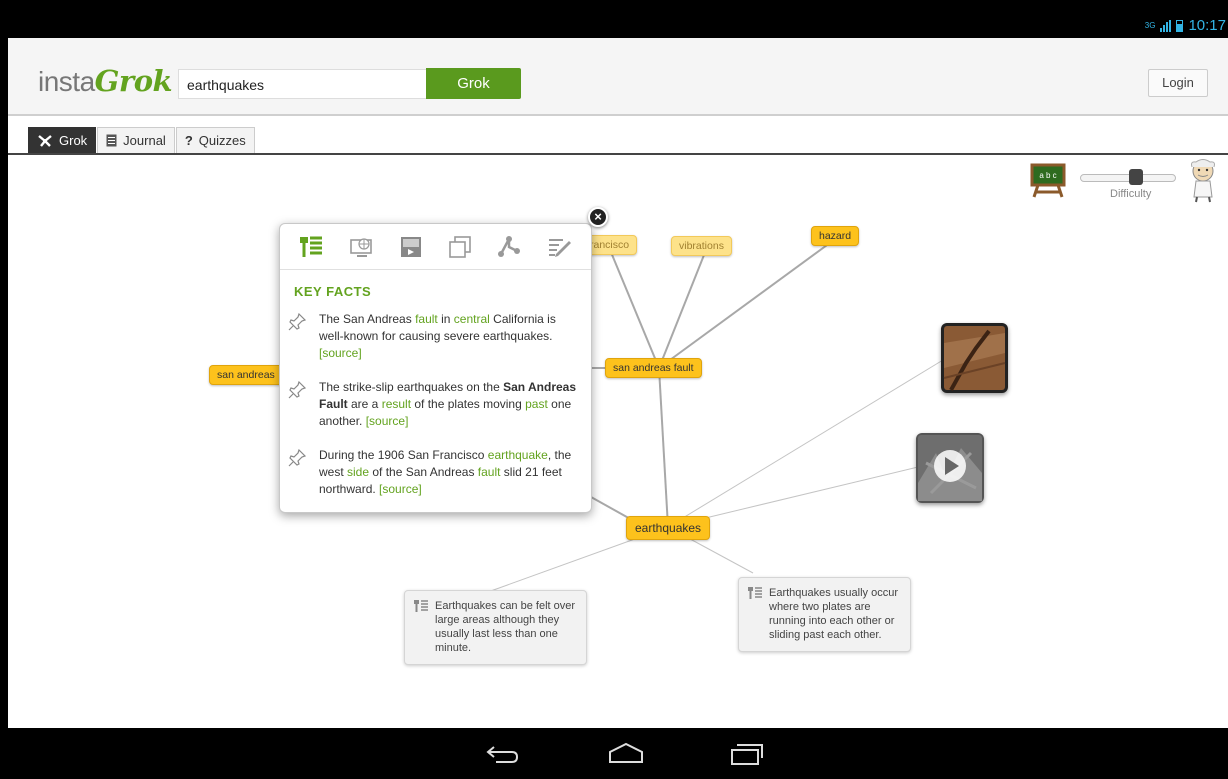 The width and height of the screenshot is (1228, 779). Describe the element at coordinates (1178, 83) in the screenshot. I see `login-button: Login` at that location.